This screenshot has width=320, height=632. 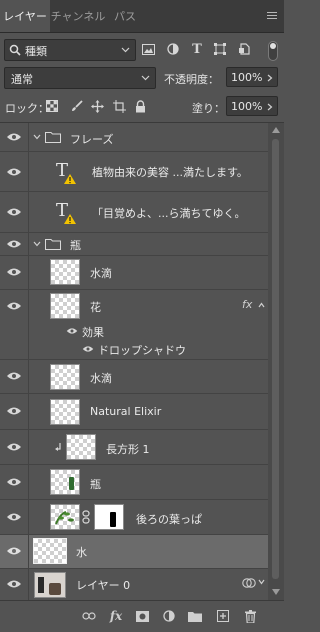 What do you see at coordinates (250, 616) in the screenshot?
I see `trash-icon` at bounding box center [250, 616].